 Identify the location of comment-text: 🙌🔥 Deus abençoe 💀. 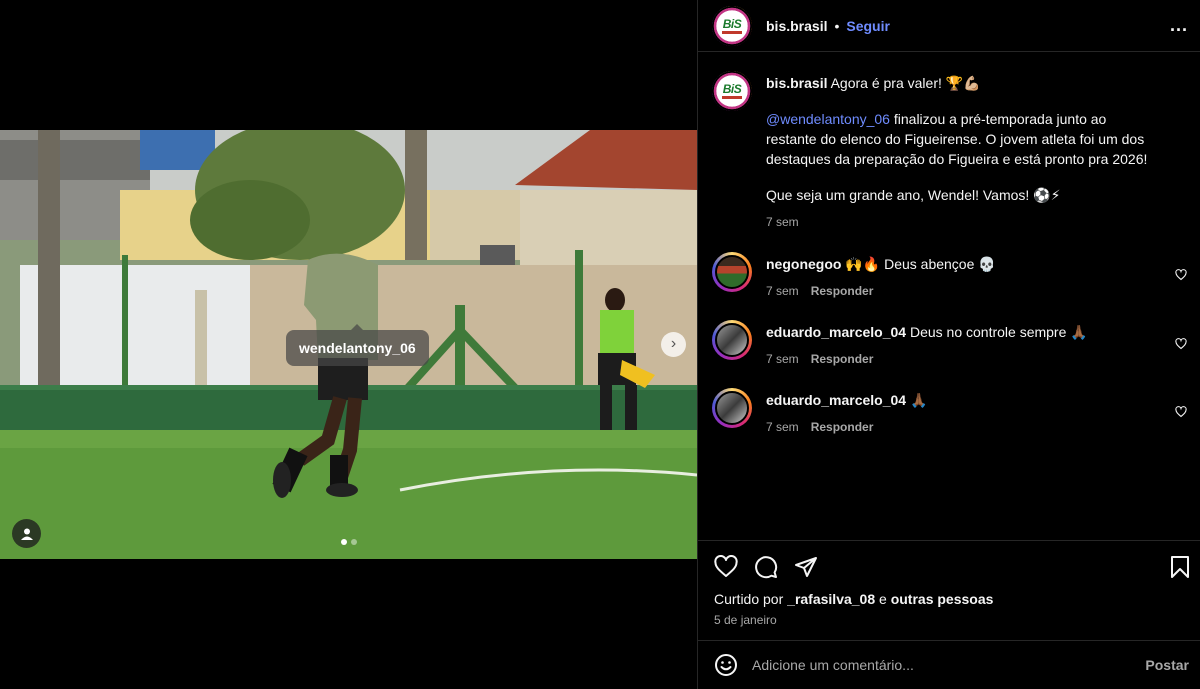
(920, 264).